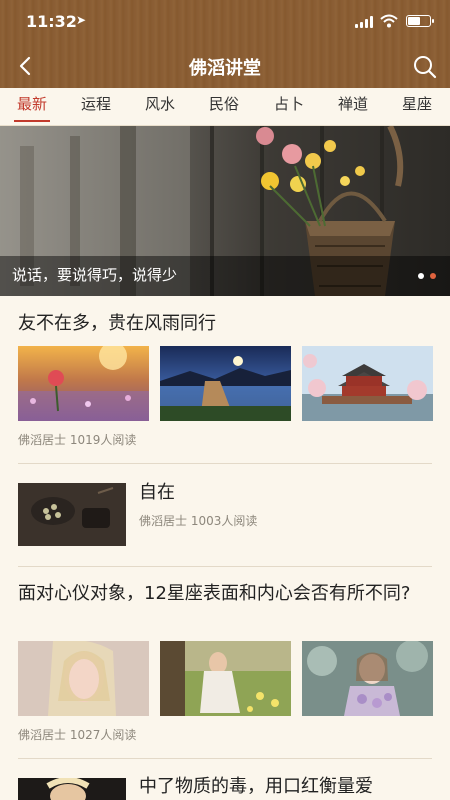 Image resolution: width=450 pixels, height=800 pixels. What do you see at coordinates (389, 21) in the screenshot?
I see `wifi-icon` at bounding box center [389, 21].